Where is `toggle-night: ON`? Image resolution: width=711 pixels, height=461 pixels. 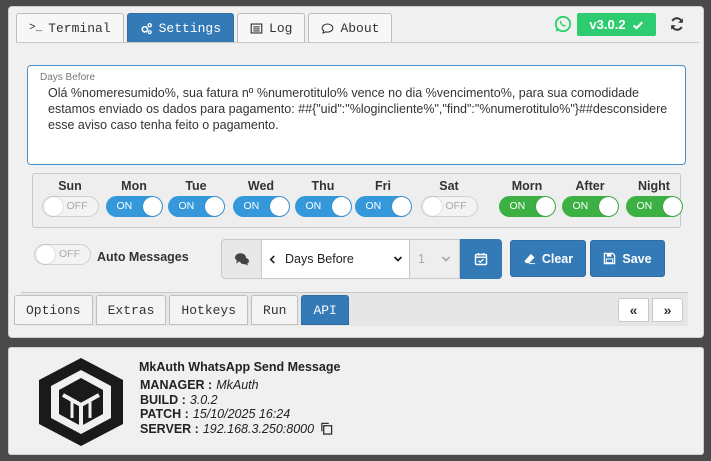 toggle-night: ON is located at coordinates (654, 206).